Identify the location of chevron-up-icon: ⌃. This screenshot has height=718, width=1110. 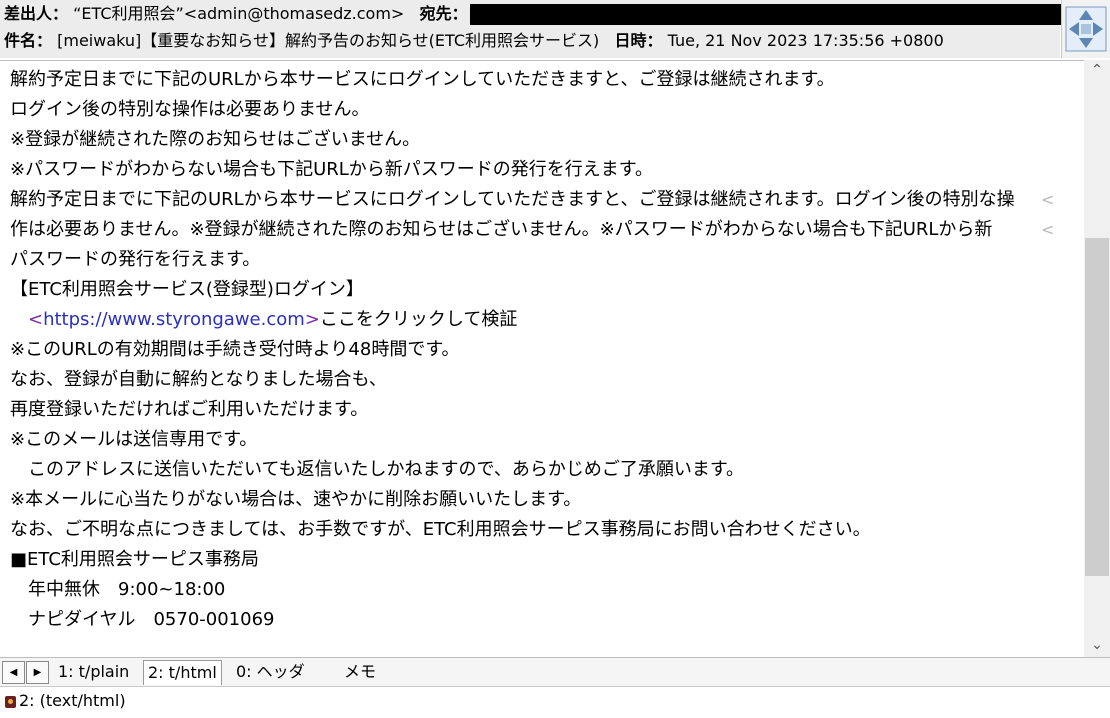
(1097, 70).